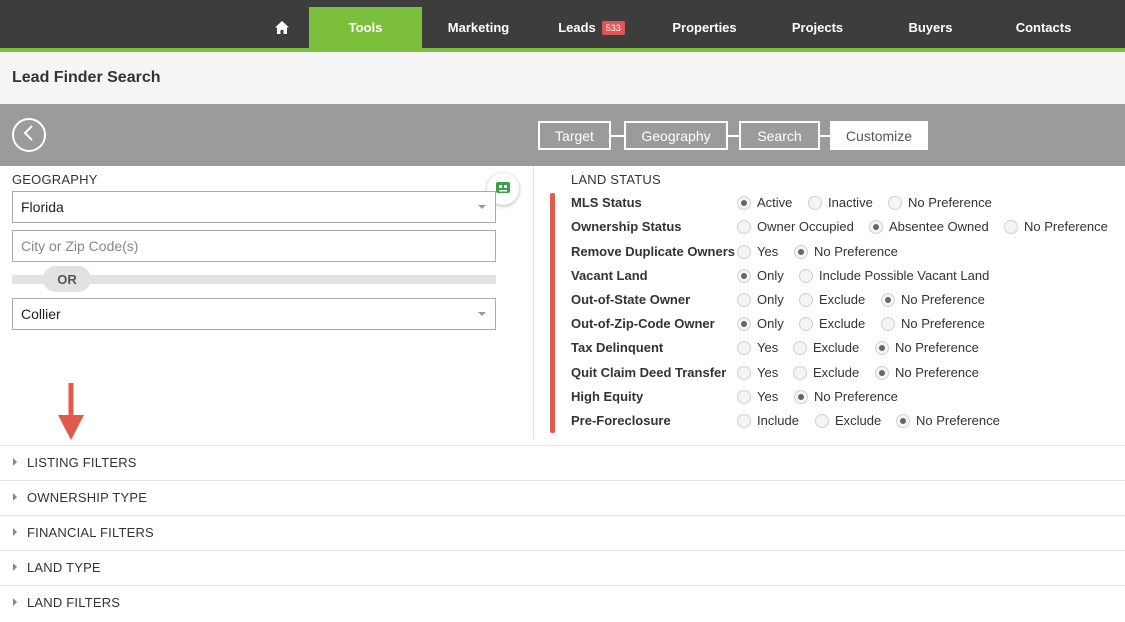 The height and width of the screenshot is (622, 1125). Describe the element at coordinates (87, 497) in the screenshot. I see `accordion-label: OWNERSHIP TYPE` at that location.